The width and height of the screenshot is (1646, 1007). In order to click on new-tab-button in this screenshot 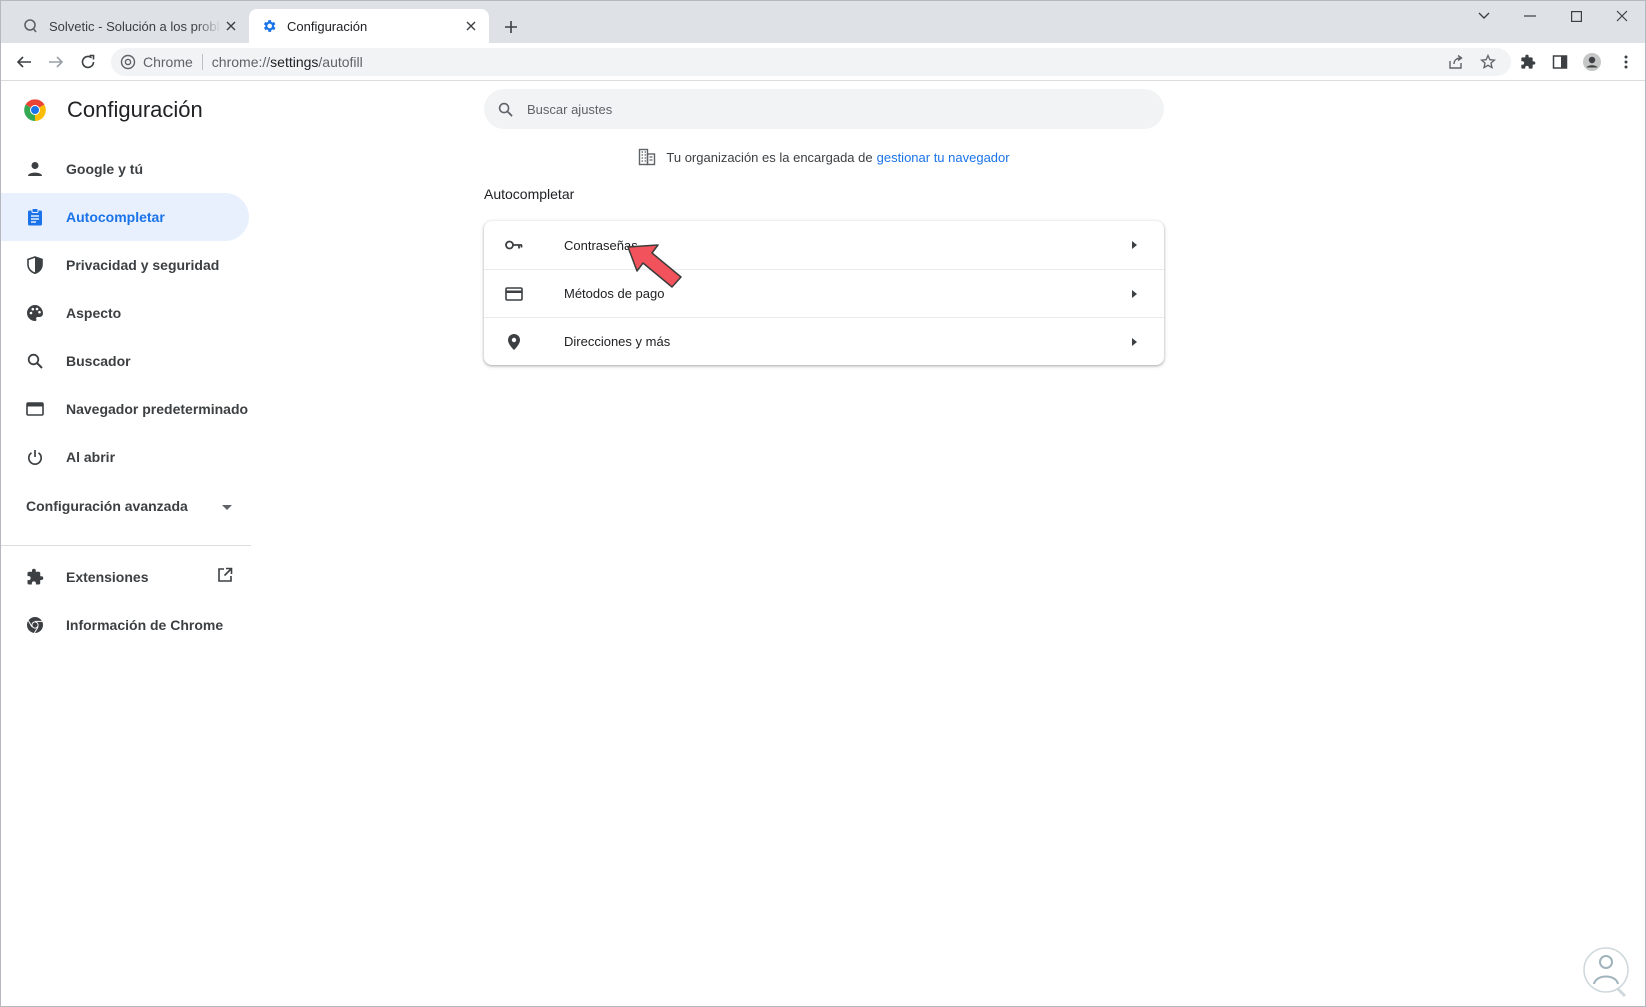, I will do `click(511, 27)`.